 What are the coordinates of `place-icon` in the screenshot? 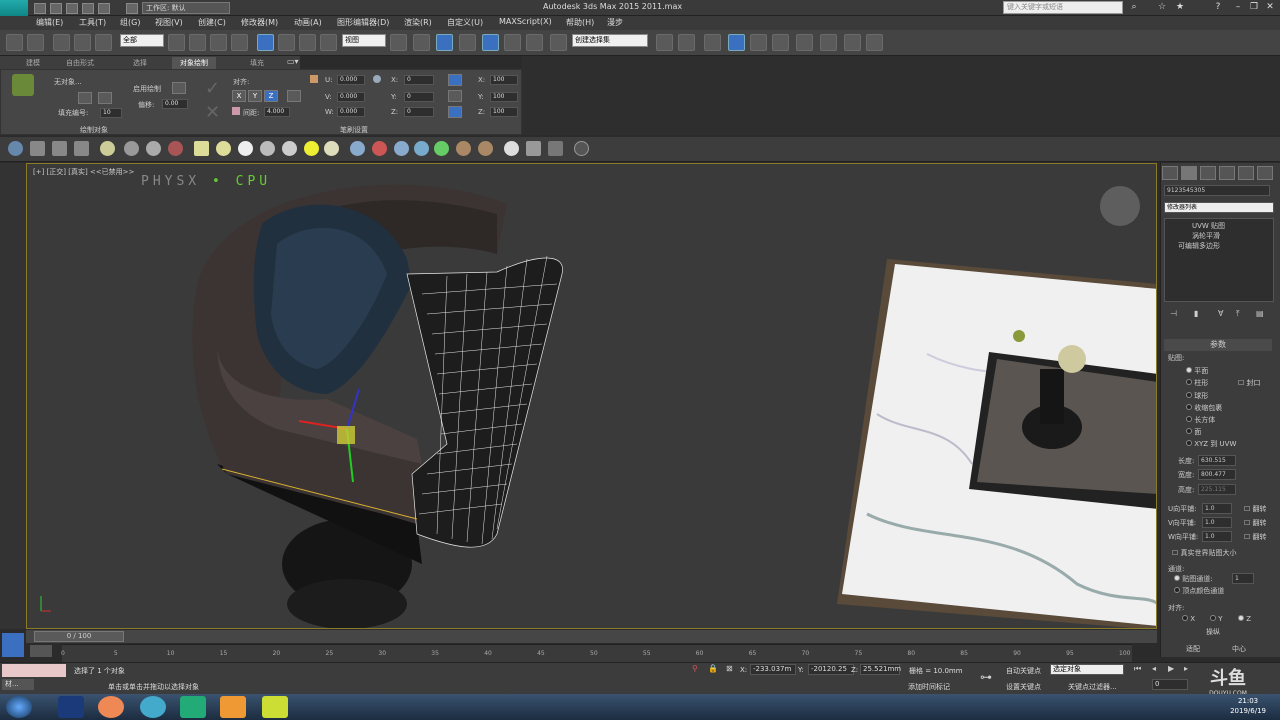 It's located at (328, 42).